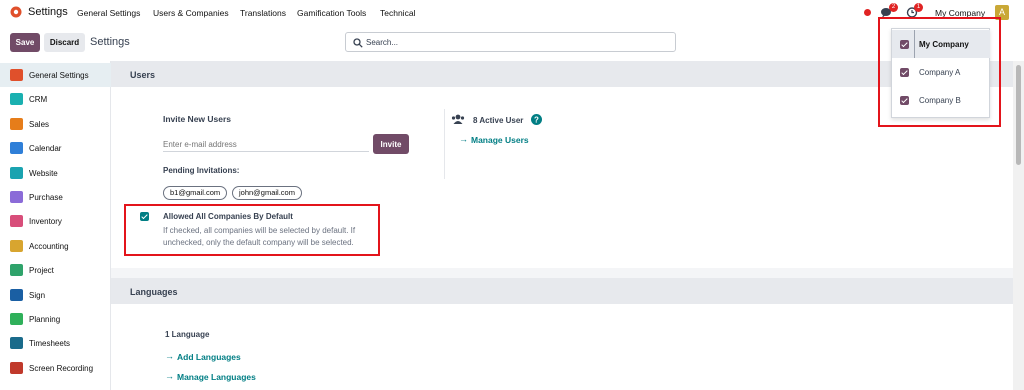  What do you see at coordinates (197, 119) in the screenshot?
I see `invite-title: Invite New Users` at bounding box center [197, 119].